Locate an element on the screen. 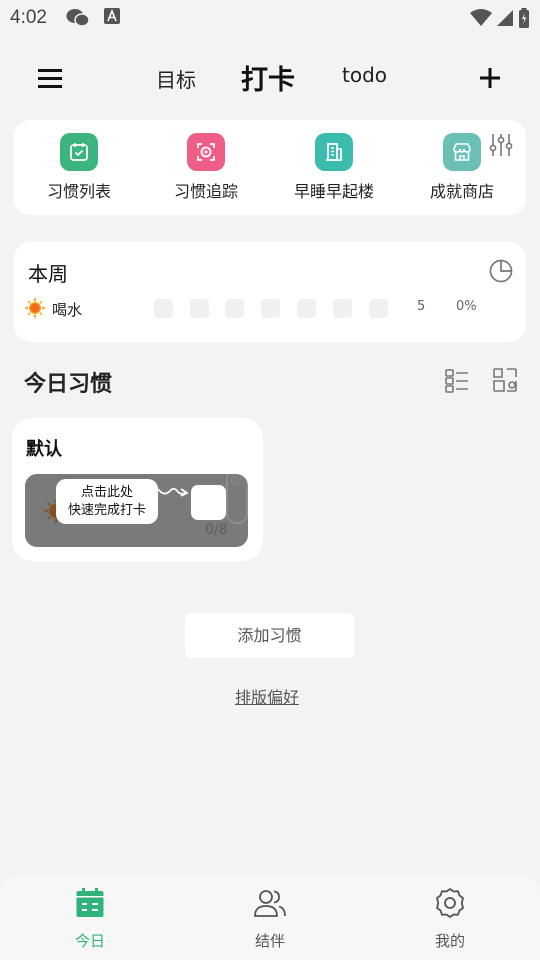 The height and width of the screenshot is (960, 540). habit-tile: 0/ 0/8 点击此处 快速完成打卡 is located at coordinates (136, 510).